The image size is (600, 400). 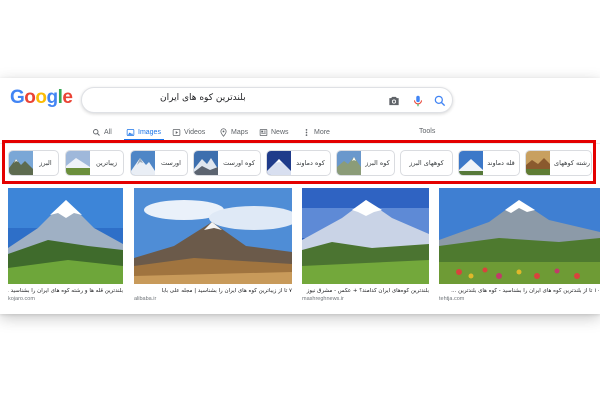 I want to click on tab-more: More, so click(x=316, y=132).